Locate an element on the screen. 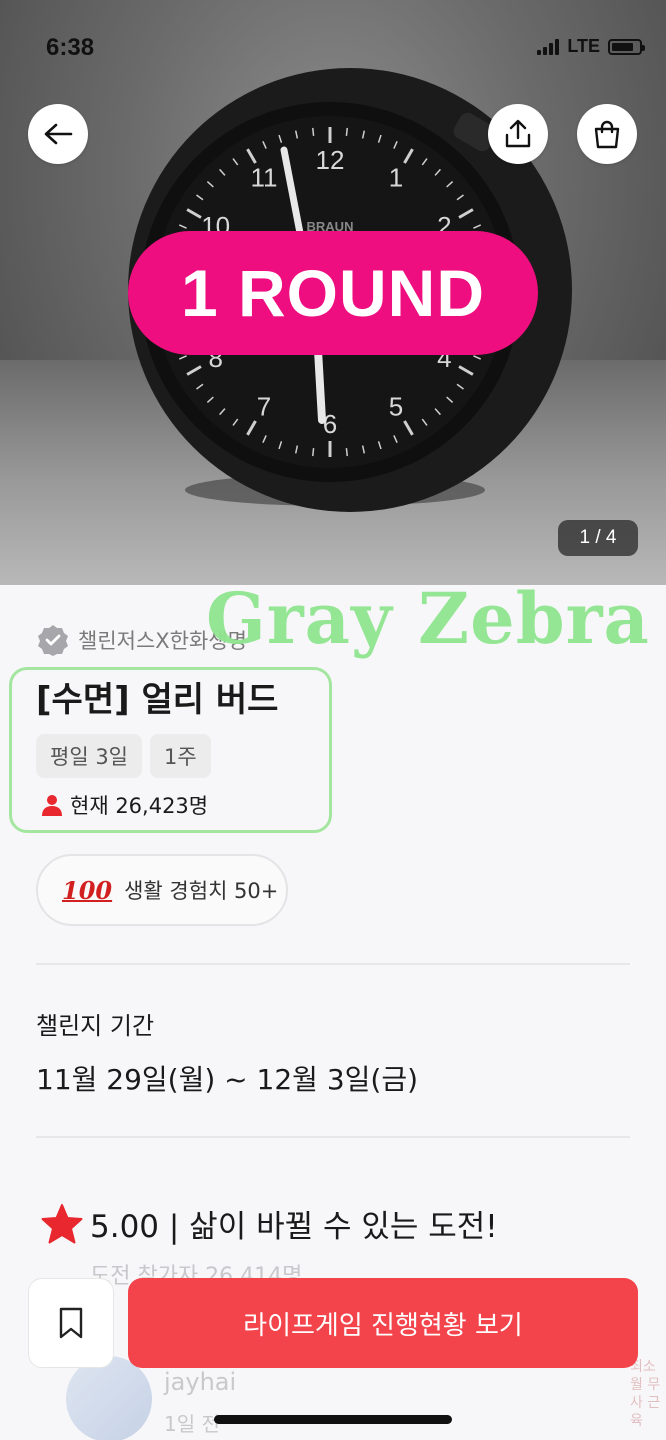  clock-numeral: 12 is located at coordinates (330, 160).